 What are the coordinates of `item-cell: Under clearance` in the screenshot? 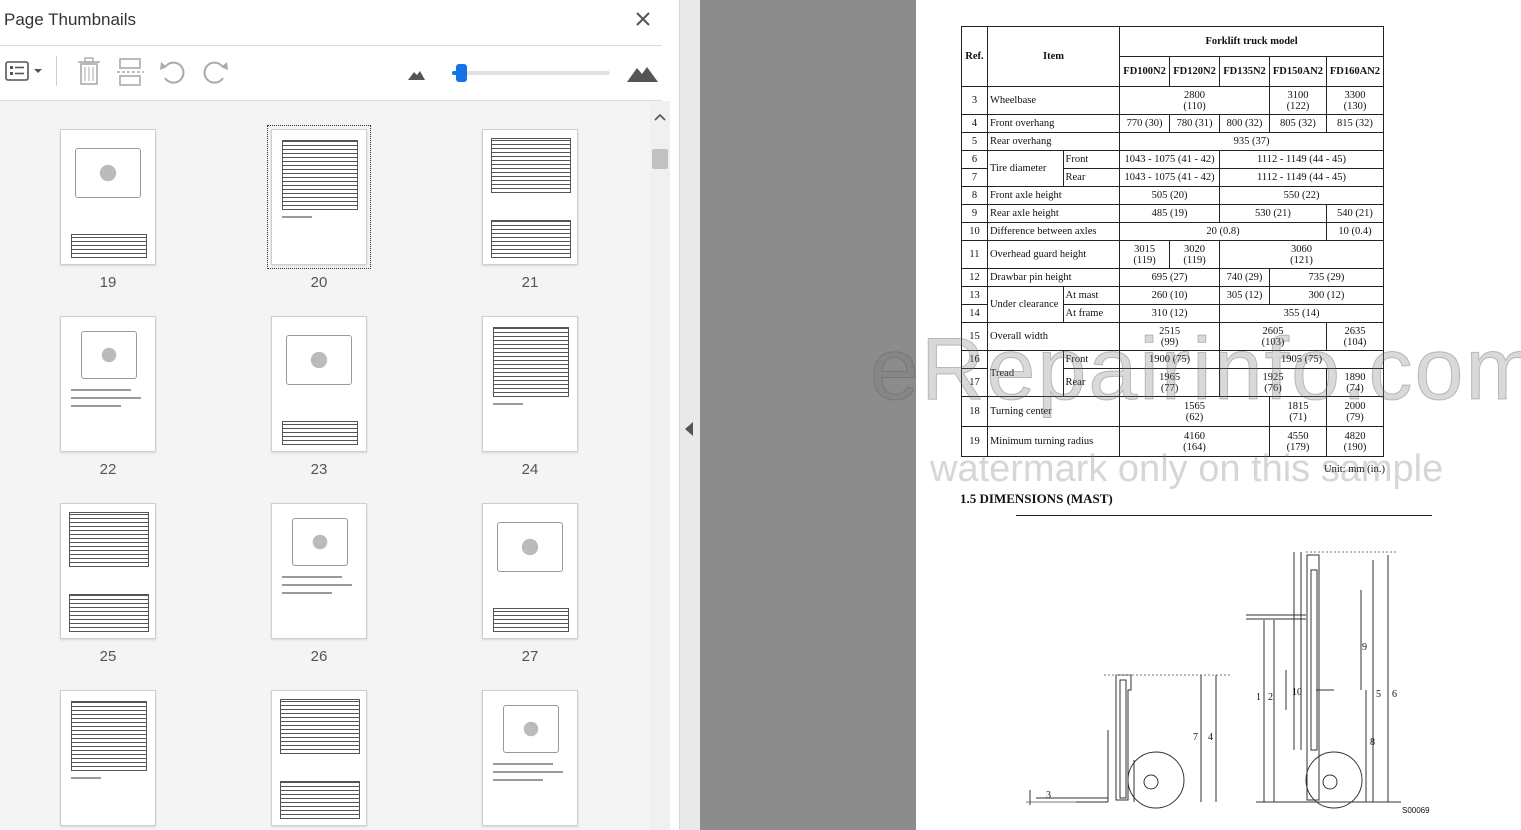 It's located at (1025, 304).